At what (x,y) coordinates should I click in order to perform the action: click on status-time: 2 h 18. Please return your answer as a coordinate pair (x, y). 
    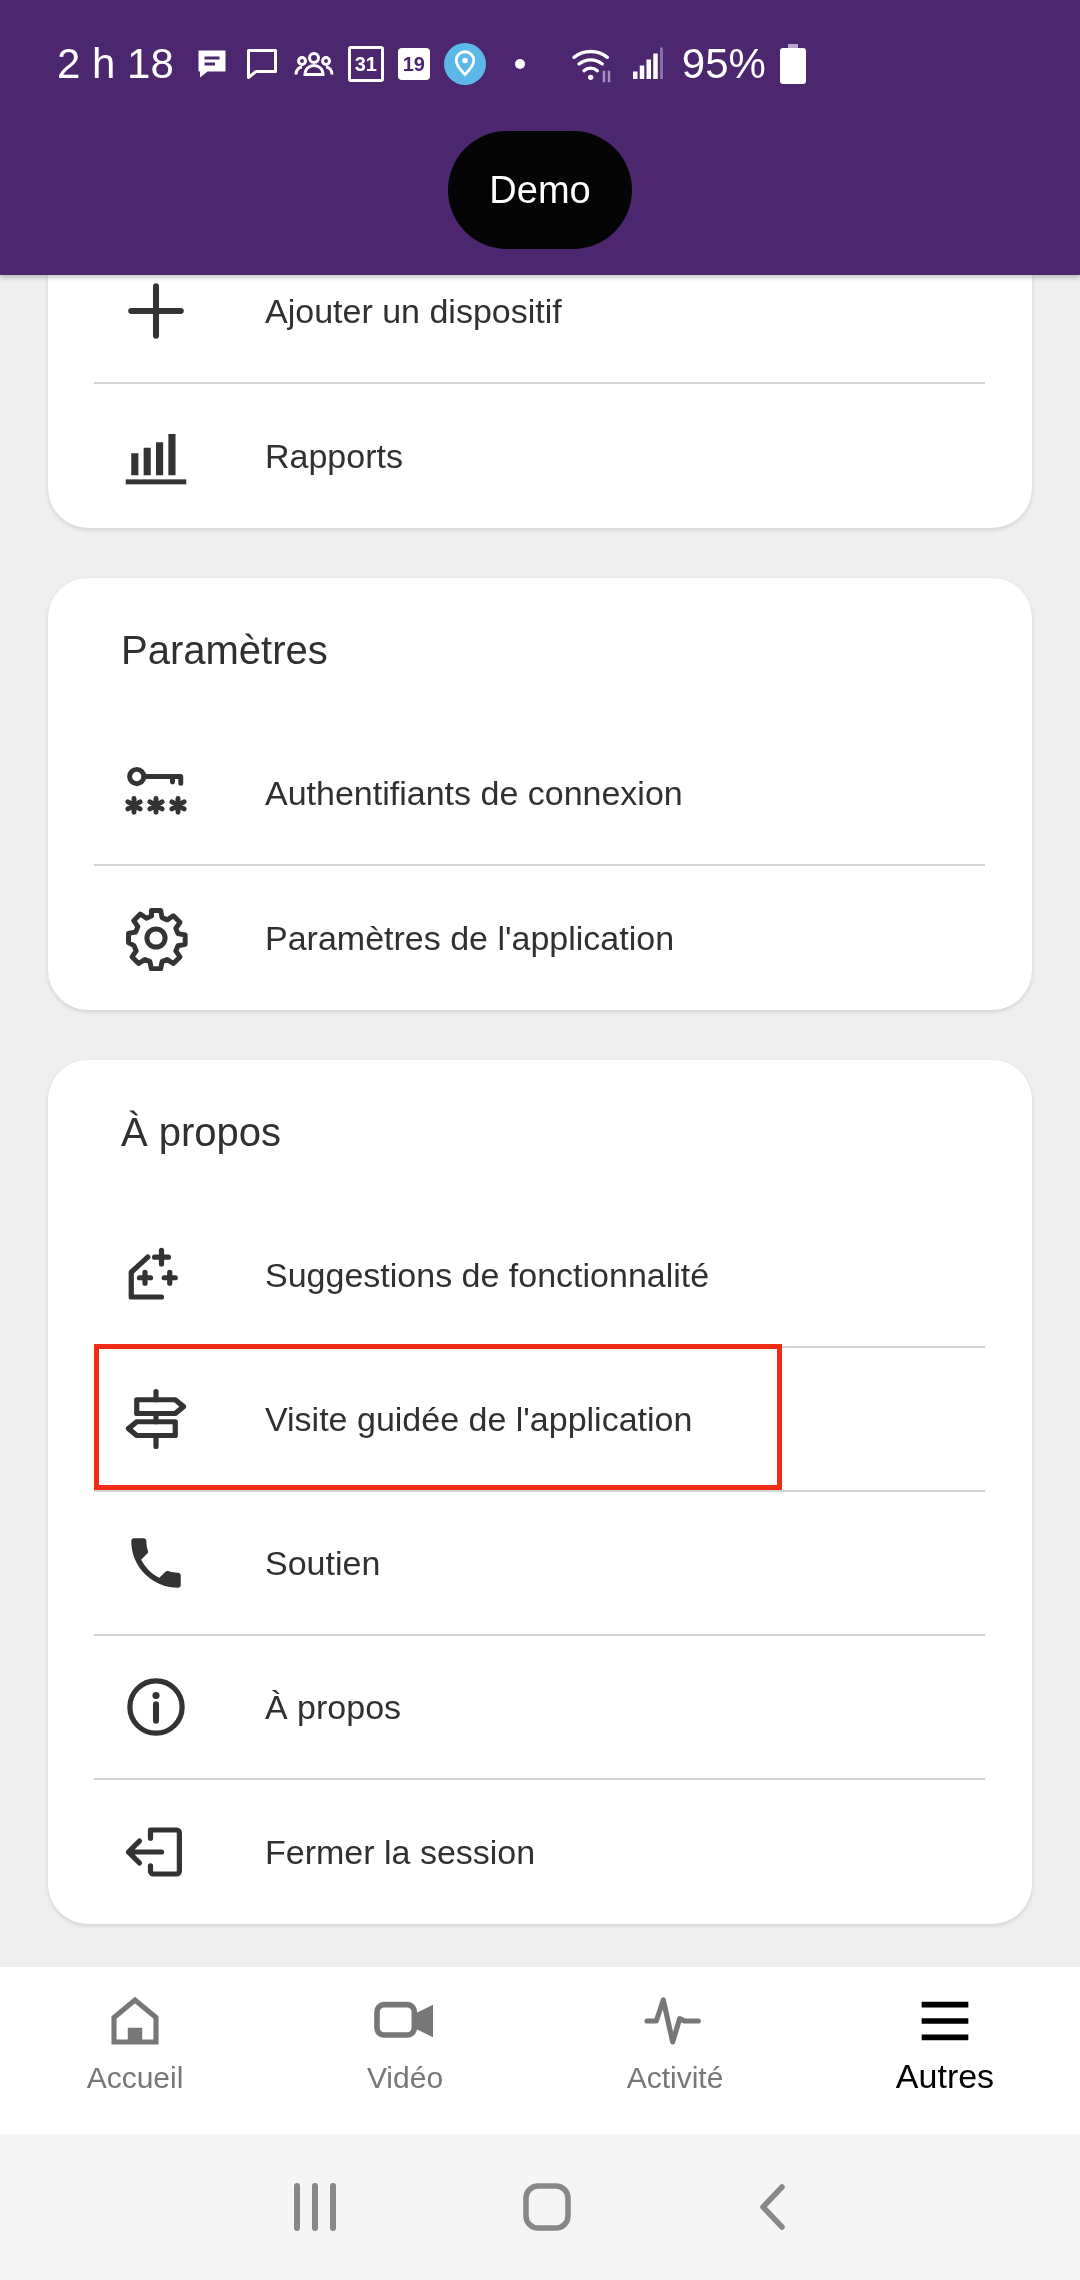
    Looking at the image, I should click on (115, 64).